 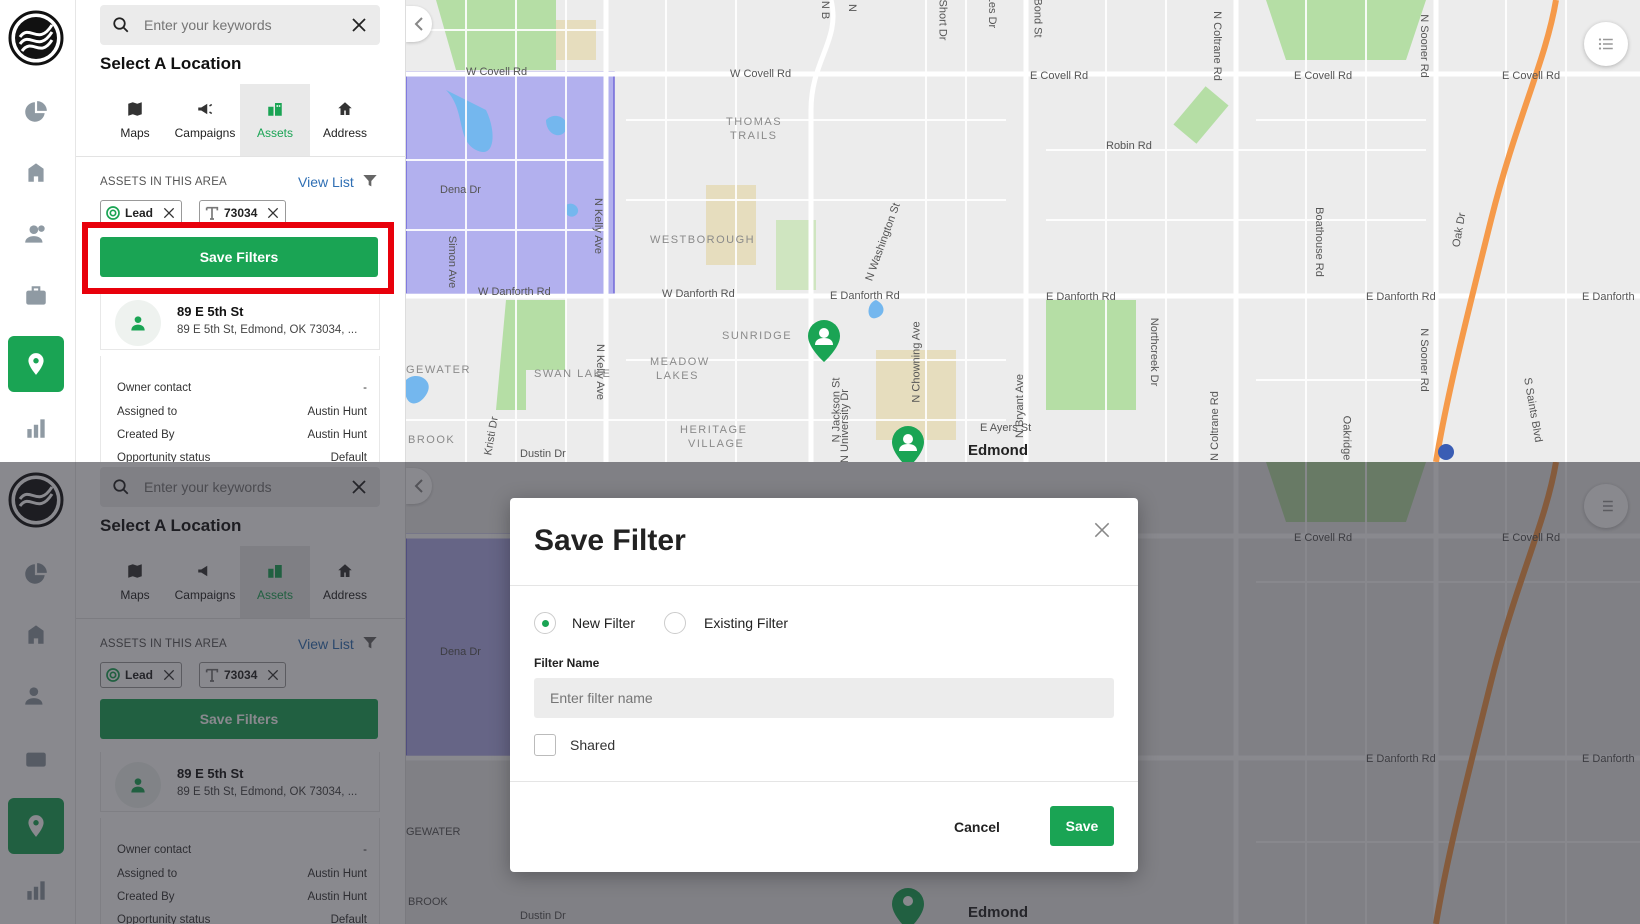 What do you see at coordinates (164, 457) in the screenshot?
I see `detail-label: Opportunity status` at bounding box center [164, 457].